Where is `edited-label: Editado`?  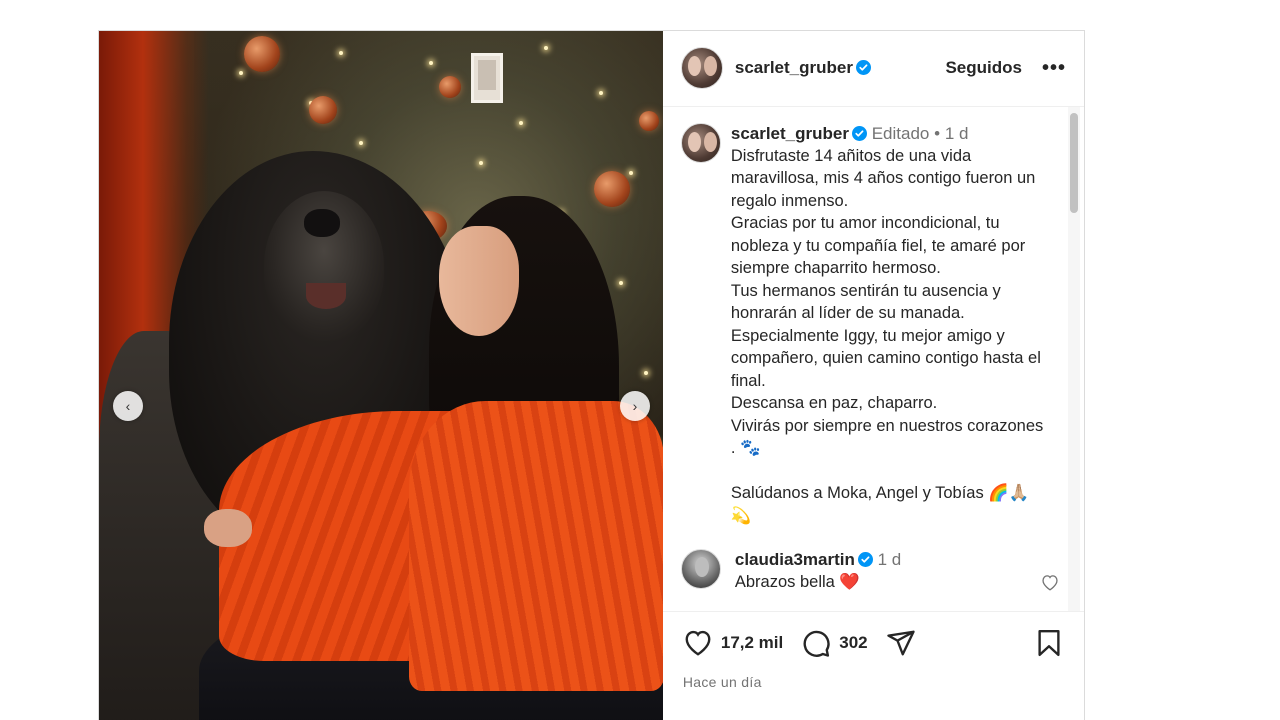 edited-label: Editado is located at coordinates (900, 133).